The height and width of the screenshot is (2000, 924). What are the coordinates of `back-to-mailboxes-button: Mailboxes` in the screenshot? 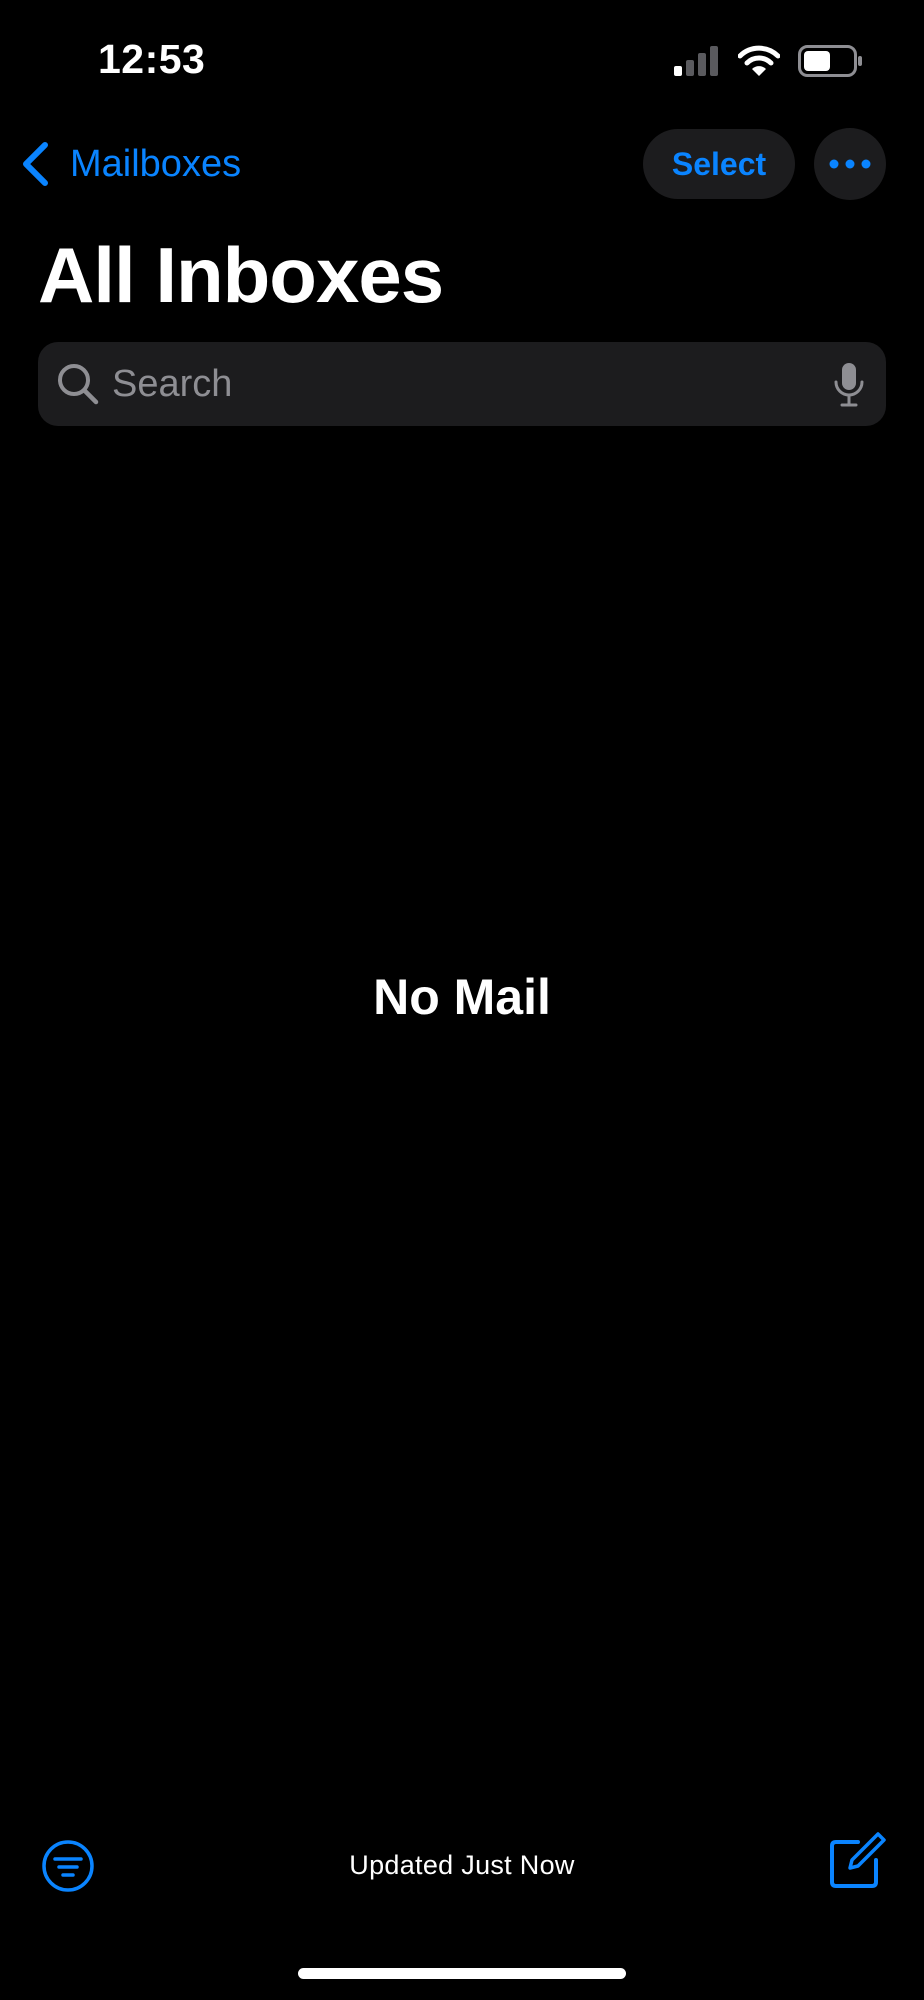 It's located at (130, 164).